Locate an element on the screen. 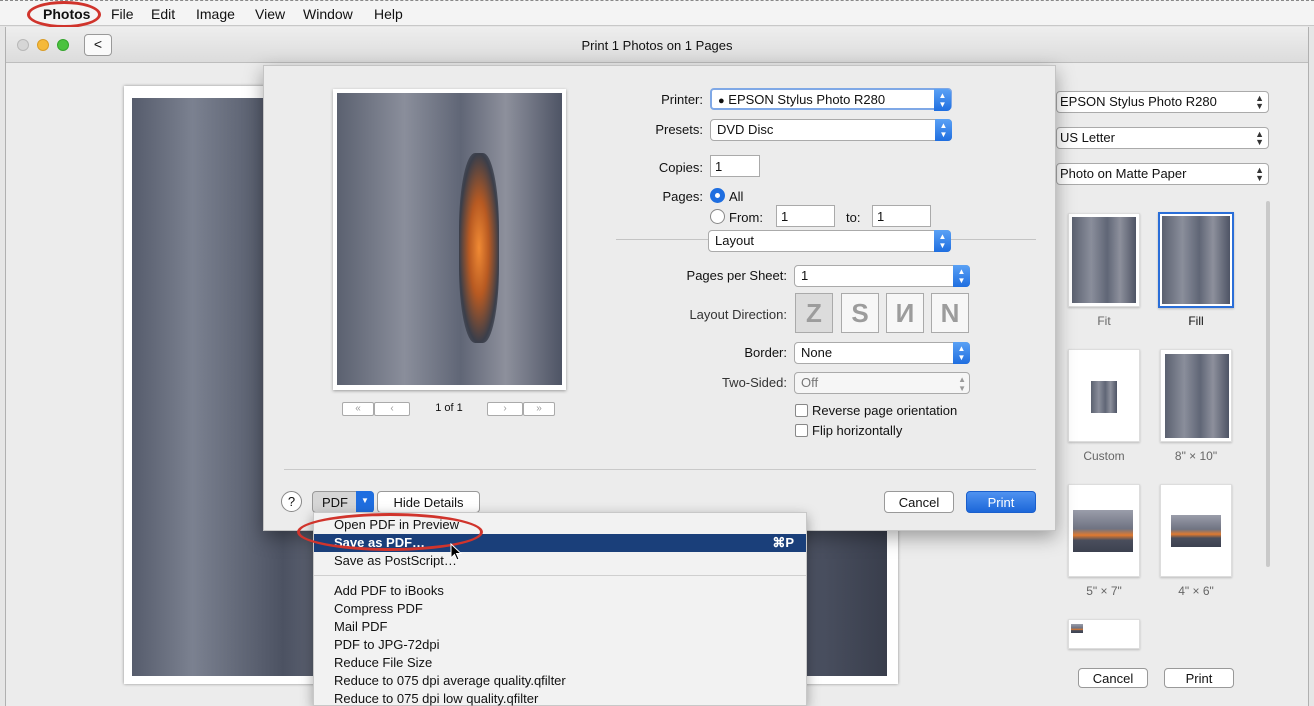 This screenshot has width=1314, height=706. sheet-printer-select: ● EPSON Stylus Photo R280 ▲ ▼ is located at coordinates (831, 99).